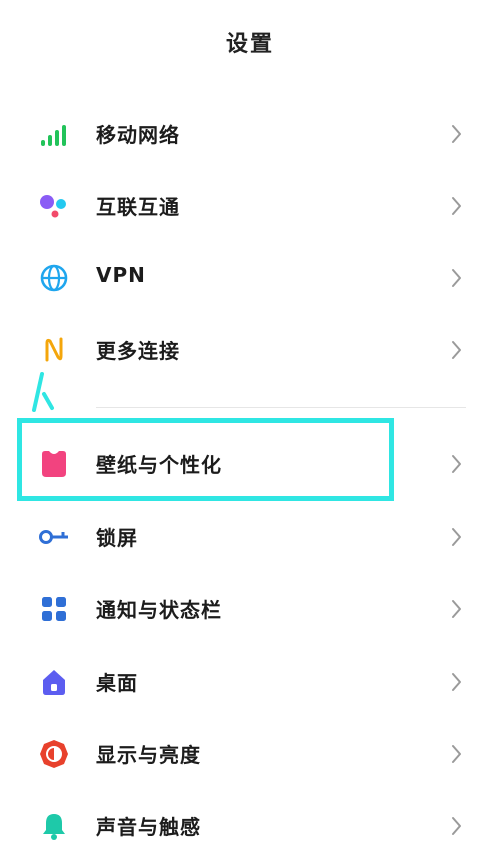  Describe the element at coordinates (250, 206) in the screenshot. I see `settings-item-interconnect: 互联互通` at that location.